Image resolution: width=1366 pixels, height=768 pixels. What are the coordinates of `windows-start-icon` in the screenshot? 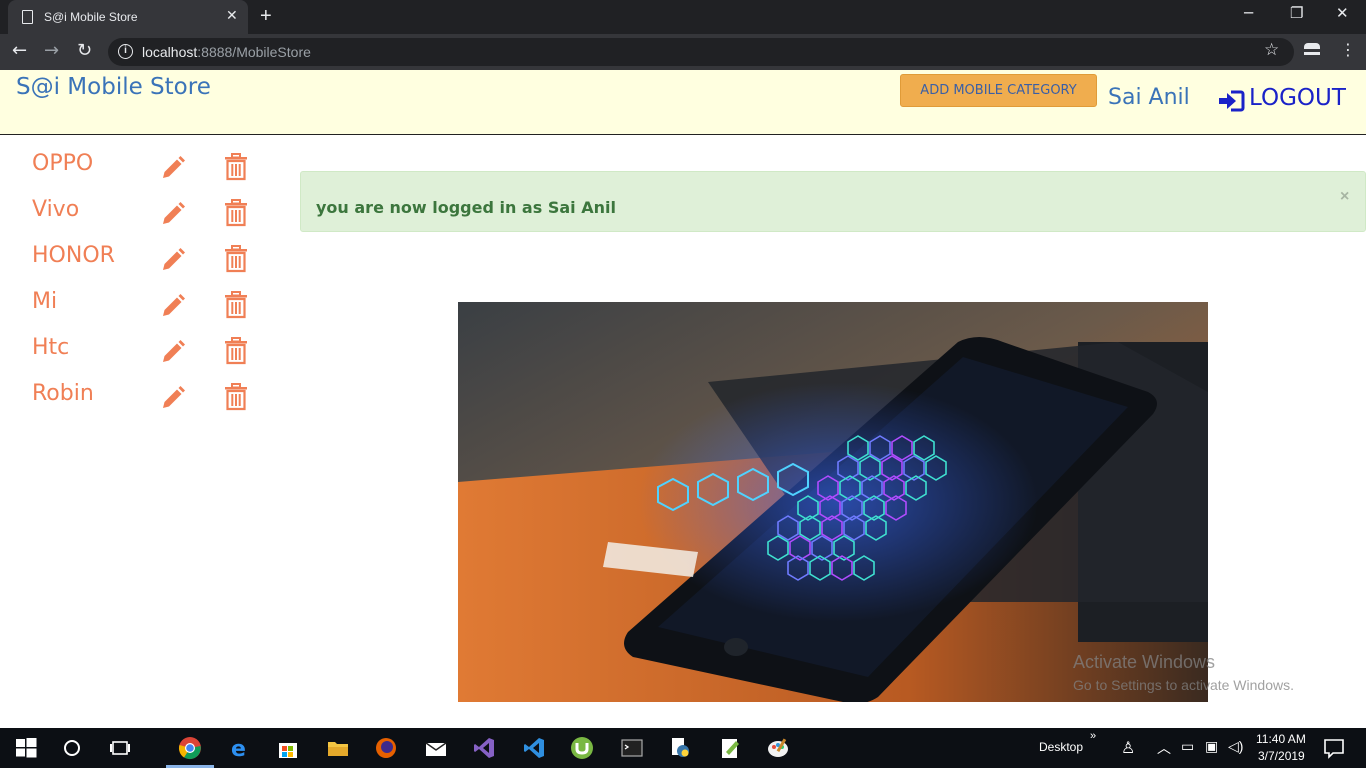 It's located at (26, 748).